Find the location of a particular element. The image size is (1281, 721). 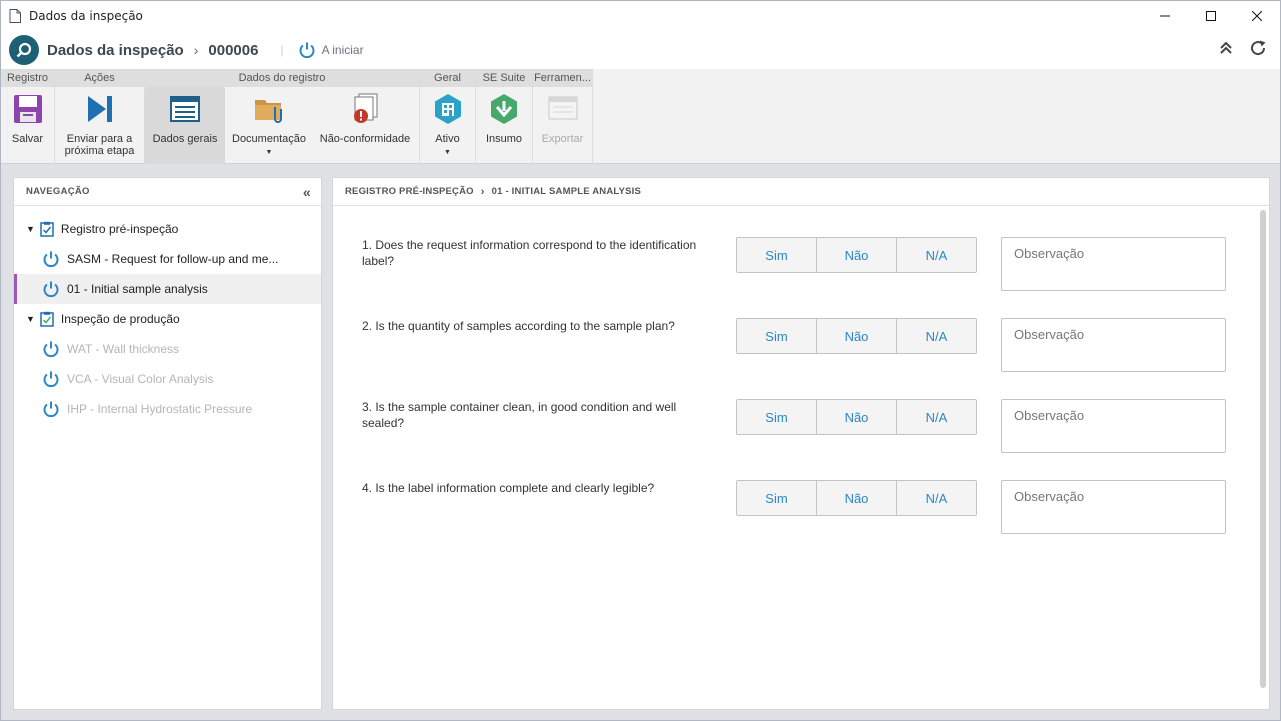

tree-group-label: Registro pré-inspeção is located at coordinates (119, 229).